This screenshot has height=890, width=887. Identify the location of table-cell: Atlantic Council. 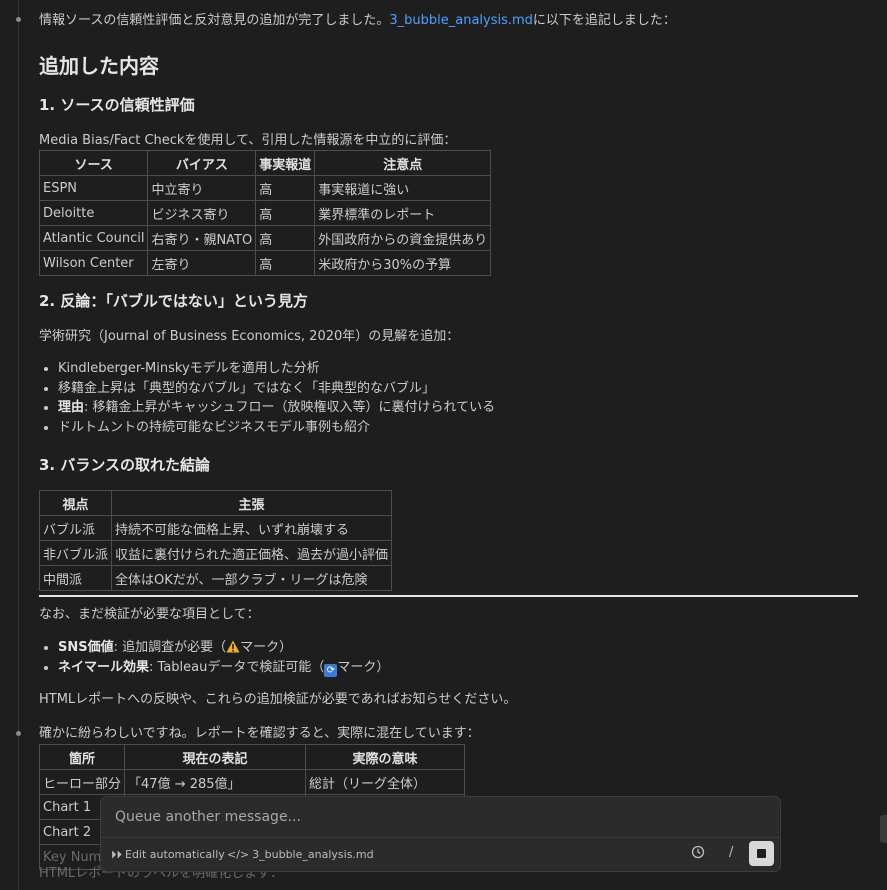
(93, 238).